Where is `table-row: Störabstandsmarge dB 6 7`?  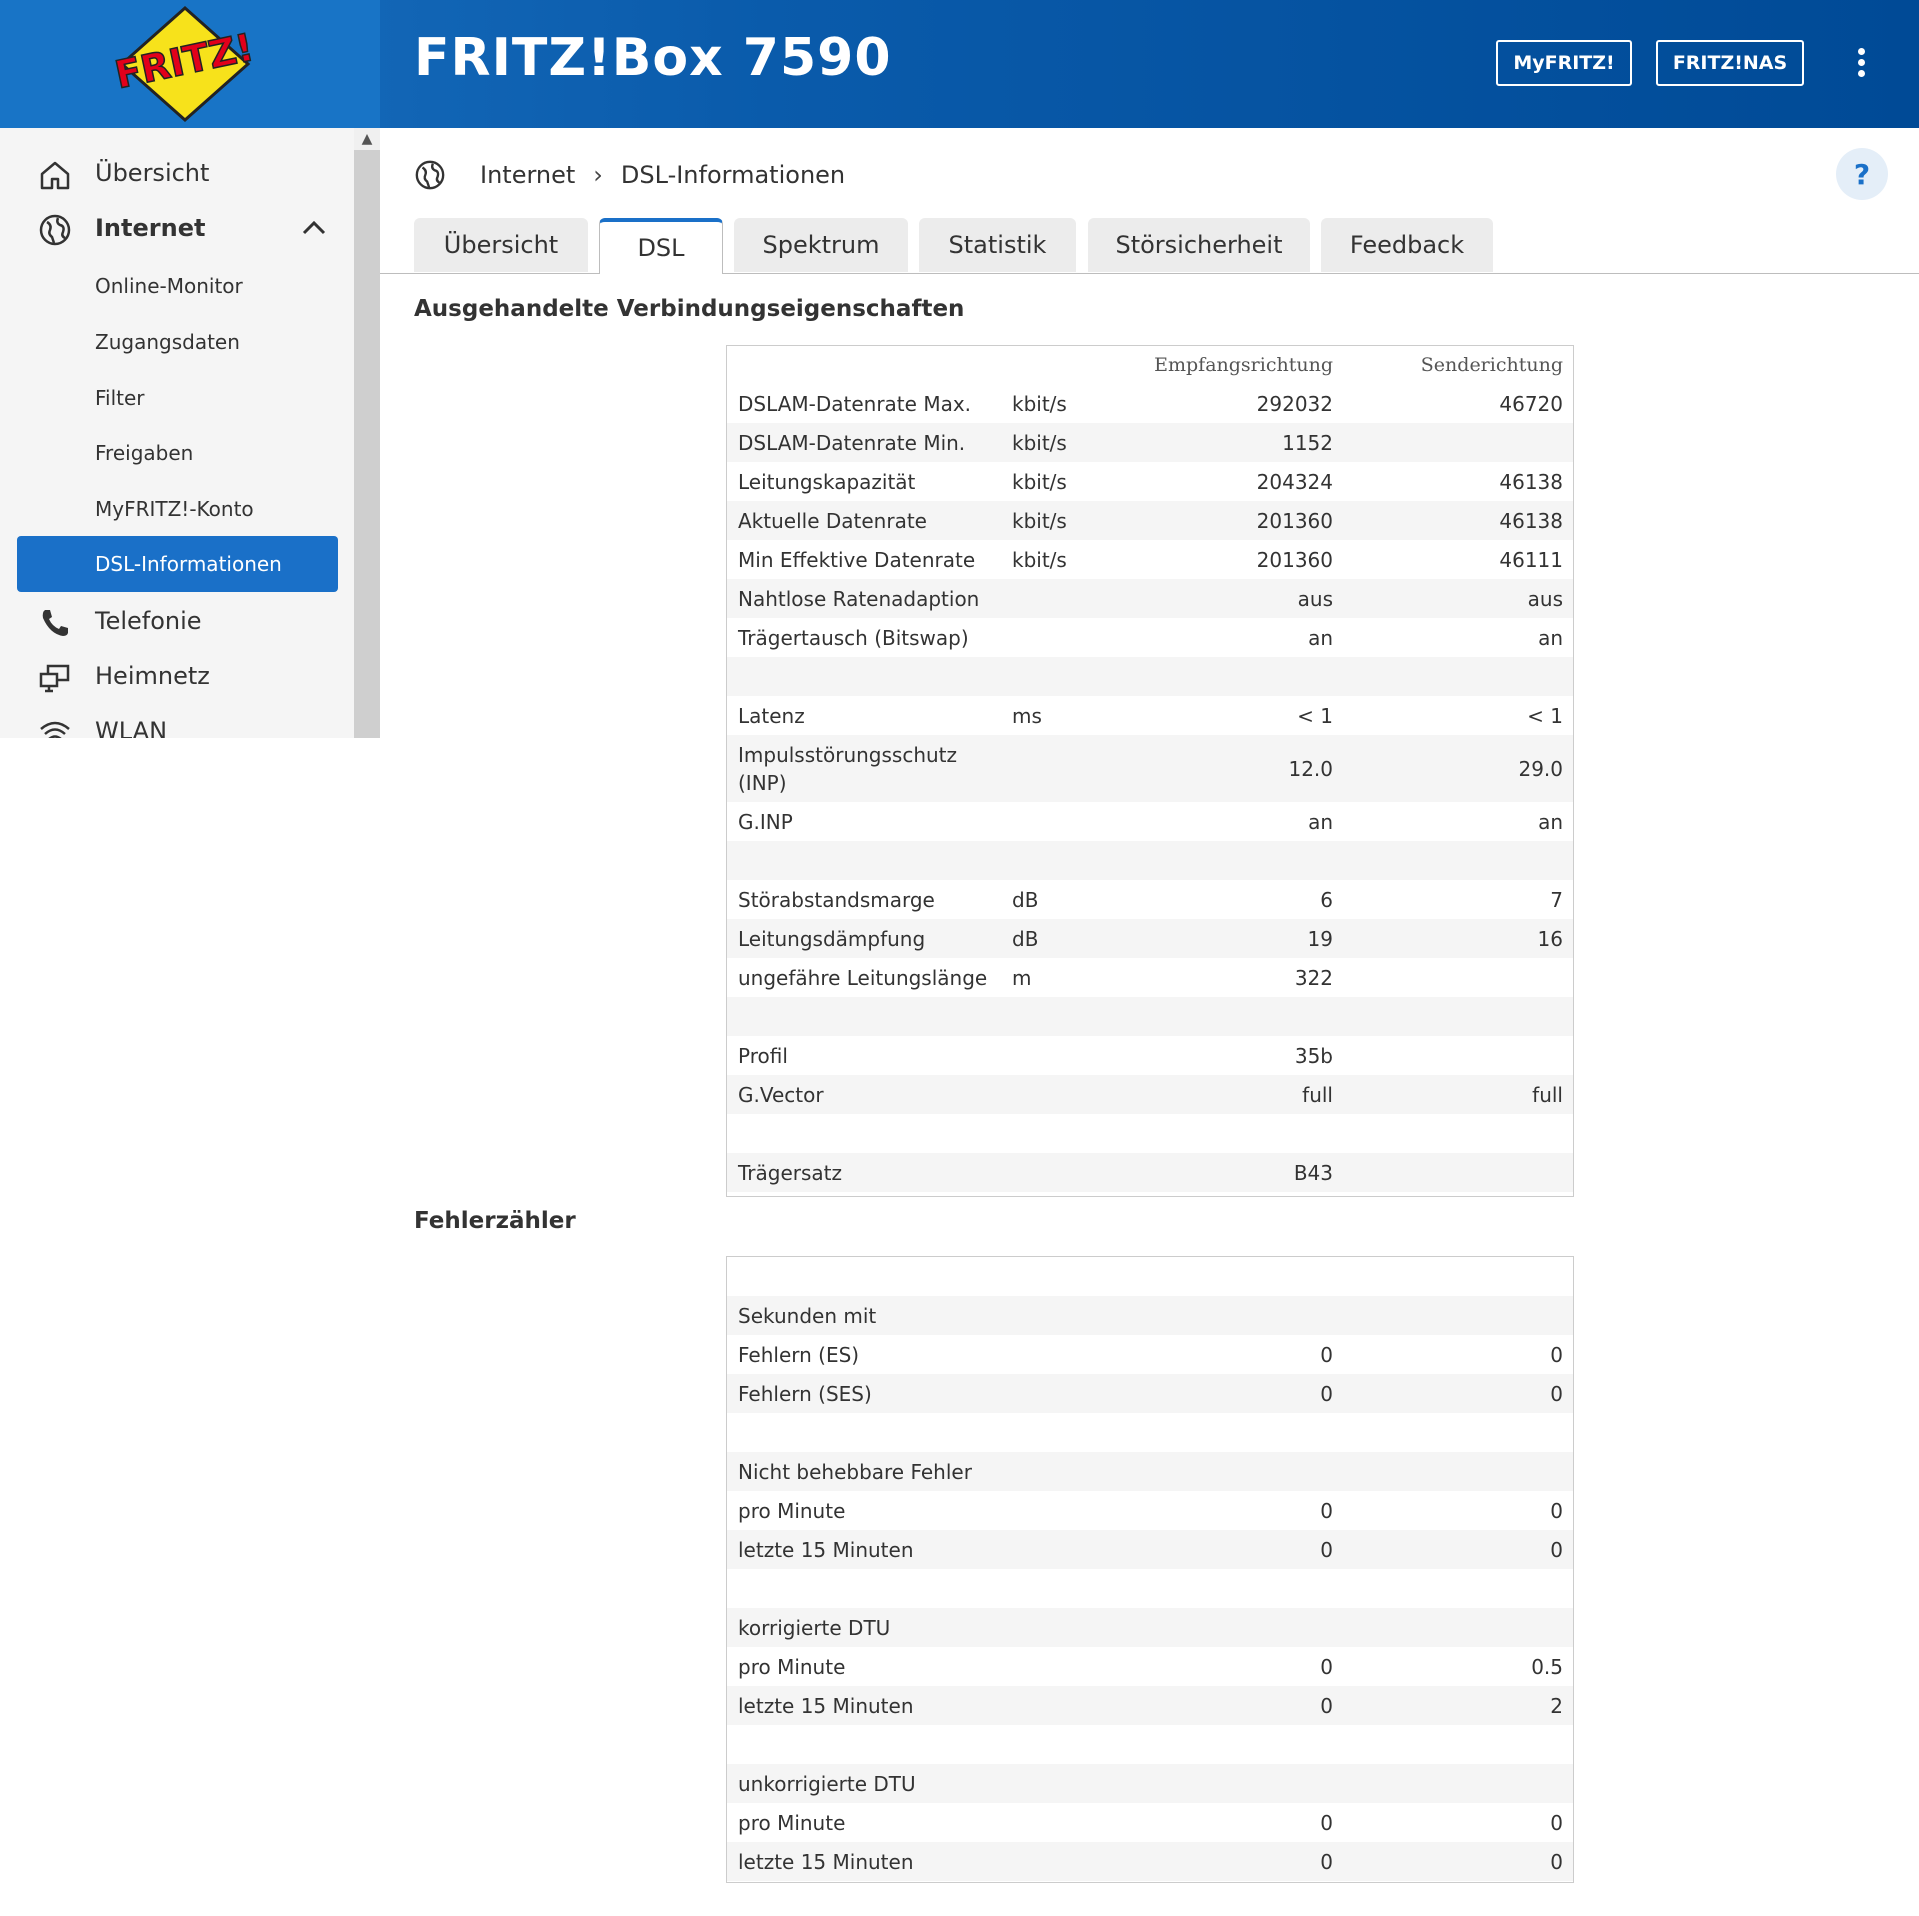 table-row: Störabstandsmarge dB 6 7 is located at coordinates (1150, 899).